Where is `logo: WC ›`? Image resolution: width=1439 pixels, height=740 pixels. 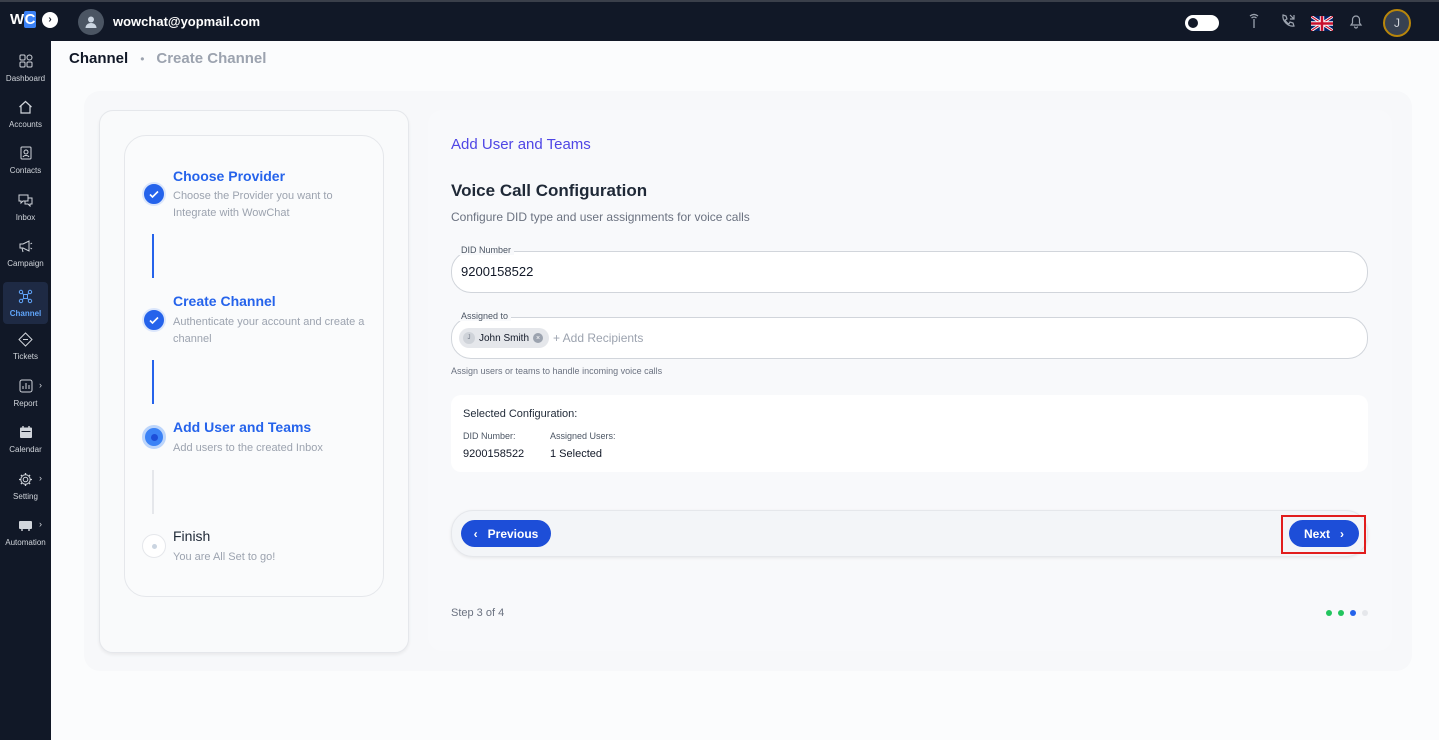
logo: WC › is located at coordinates (34, 19).